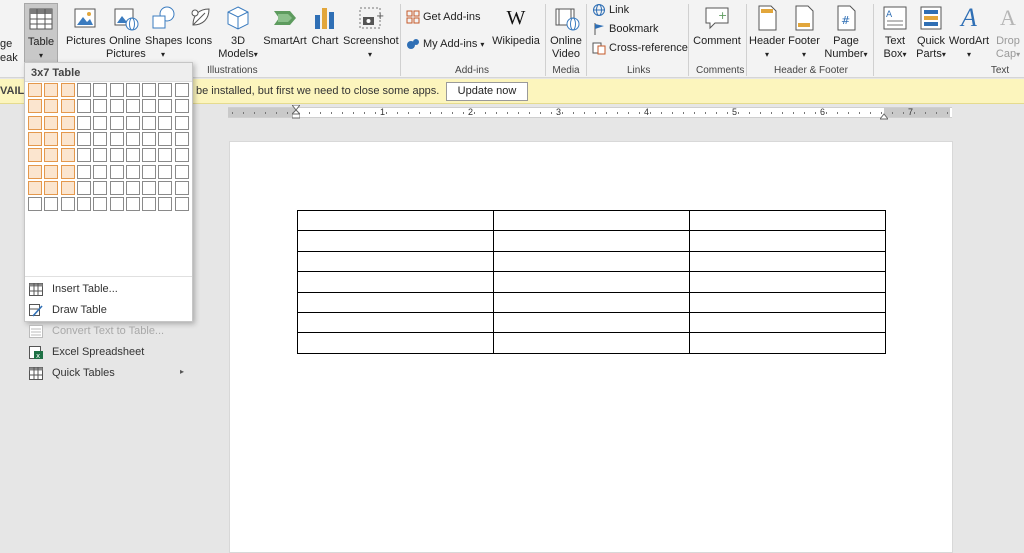 This screenshot has width=1024, height=553. I want to click on menu-item-draw-table: Draw Table, so click(108, 310).